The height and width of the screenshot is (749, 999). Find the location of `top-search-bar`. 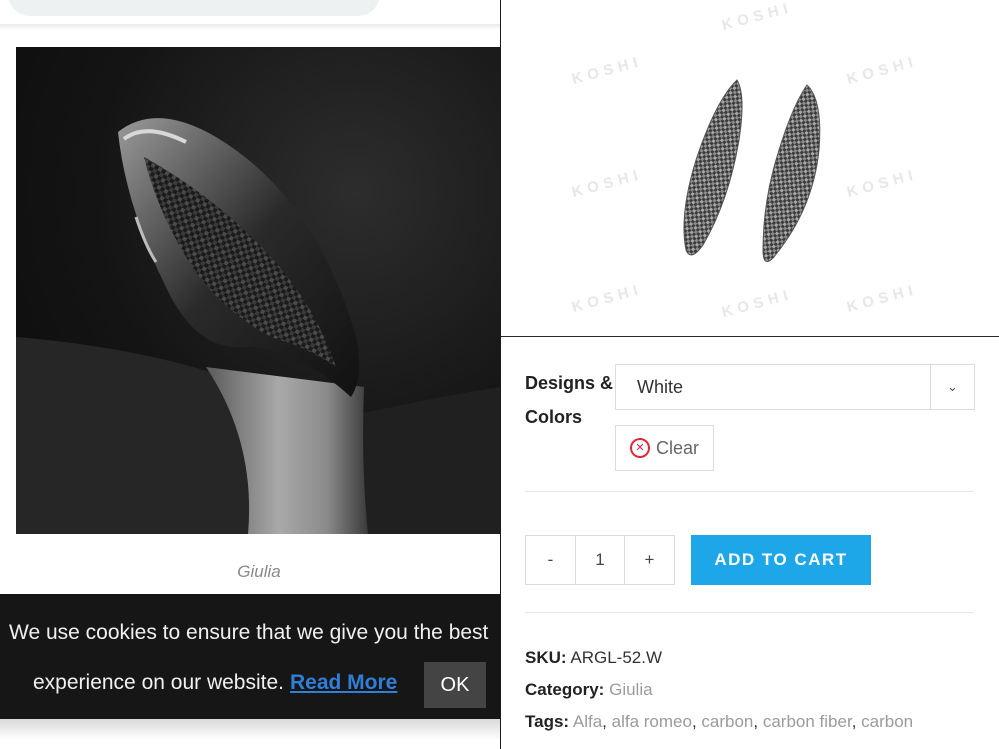

top-search-bar is located at coordinates (194, 8).